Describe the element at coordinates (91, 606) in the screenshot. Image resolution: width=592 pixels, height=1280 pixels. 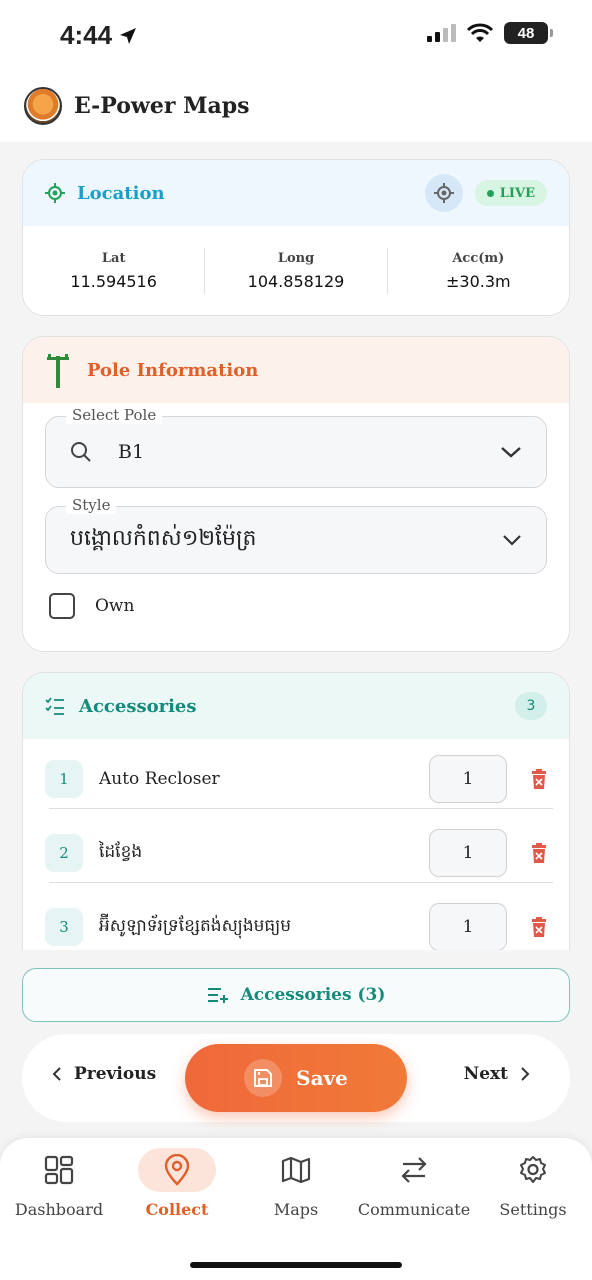
I see `own-checkbox-row: Own` at that location.